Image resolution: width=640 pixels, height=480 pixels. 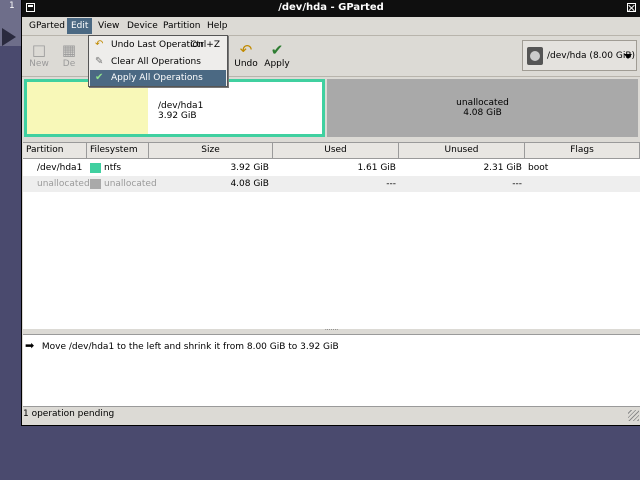 I want to click on menu-bar: GParted Edit View Device Partition Help, so click(x=331, y=26).